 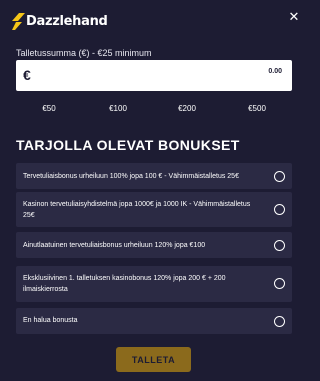 What do you see at coordinates (128, 145) in the screenshot?
I see `bonus-section-title: TARJOLLA OLEVAT BONUKSET` at bounding box center [128, 145].